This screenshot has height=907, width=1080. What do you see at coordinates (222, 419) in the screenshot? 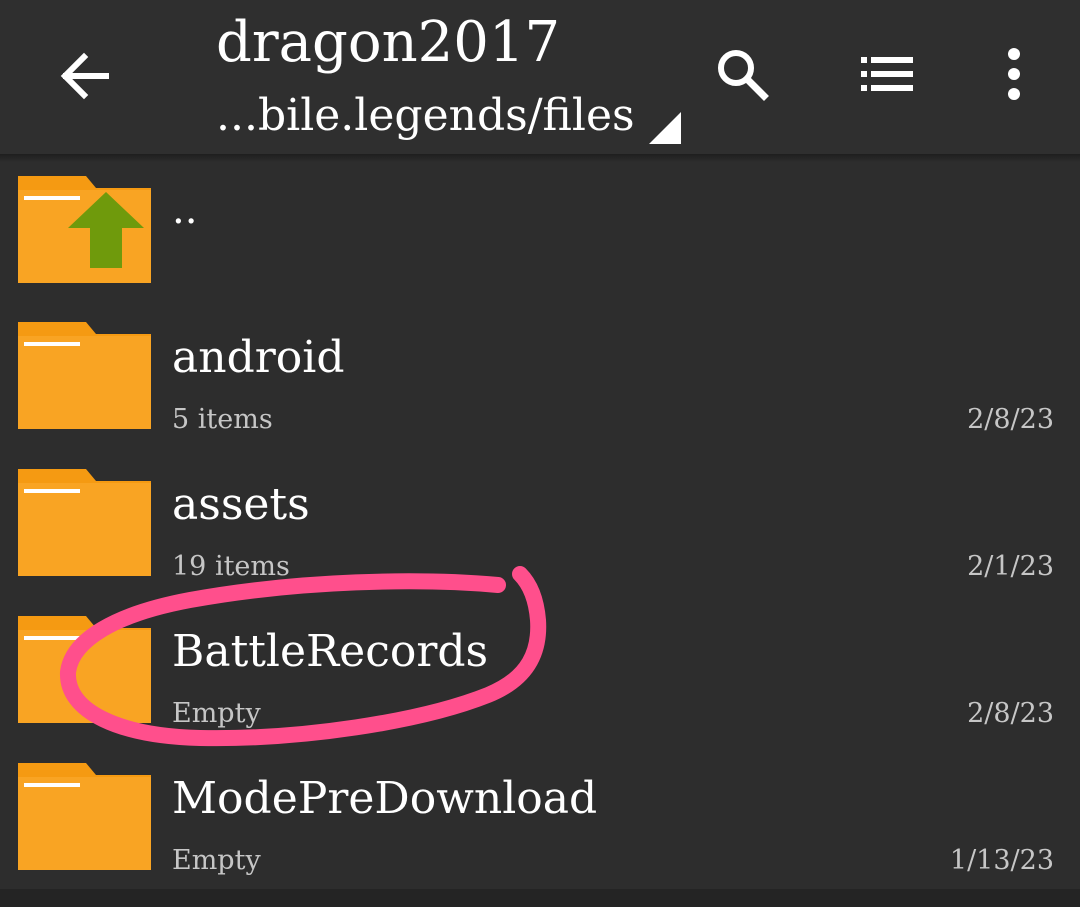
I see `item-count: 5 items` at bounding box center [222, 419].